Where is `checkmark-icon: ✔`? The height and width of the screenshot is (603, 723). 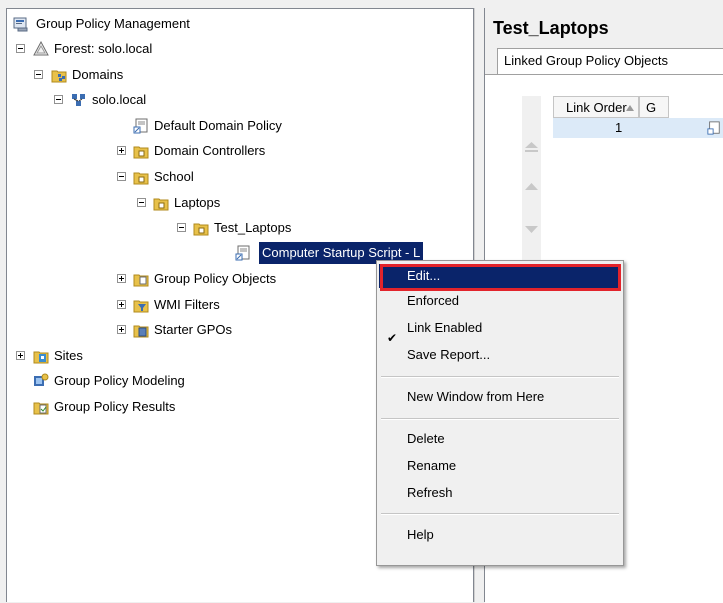
checkmark-icon: ✔ is located at coordinates (392, 338).